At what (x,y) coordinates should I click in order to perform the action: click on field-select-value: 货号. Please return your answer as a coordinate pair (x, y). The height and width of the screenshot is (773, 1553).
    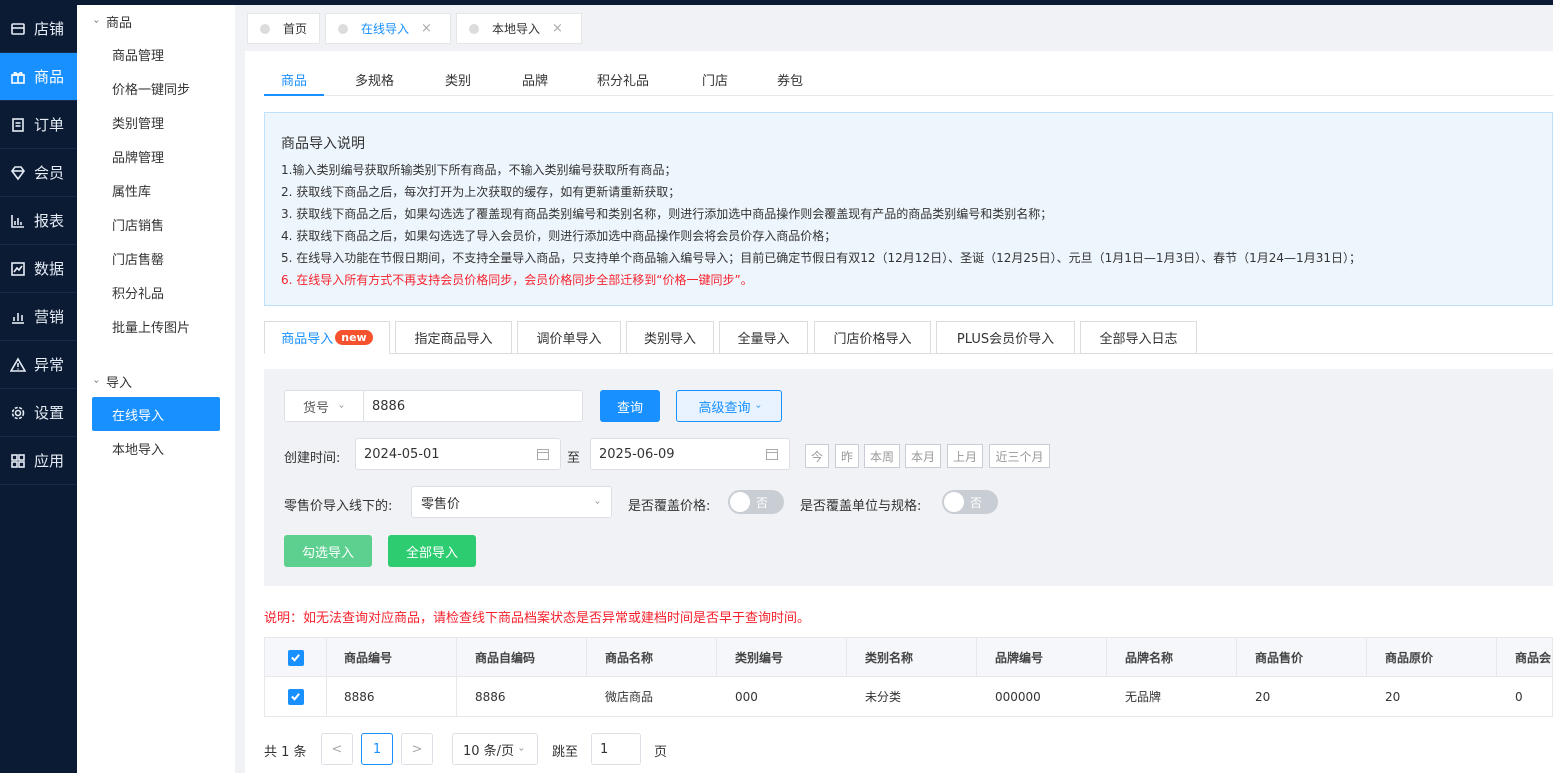
    Looking at the image, I should click on (316, 408).